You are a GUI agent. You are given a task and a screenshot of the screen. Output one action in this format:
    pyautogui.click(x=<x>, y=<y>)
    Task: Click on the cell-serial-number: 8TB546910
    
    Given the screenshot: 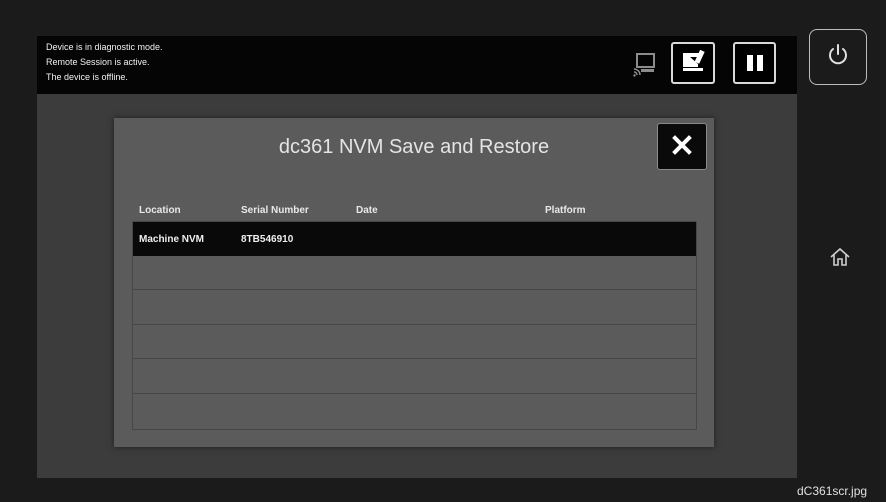 What is the action you would take?
    pyautogui.click(x=267, y=239)
    